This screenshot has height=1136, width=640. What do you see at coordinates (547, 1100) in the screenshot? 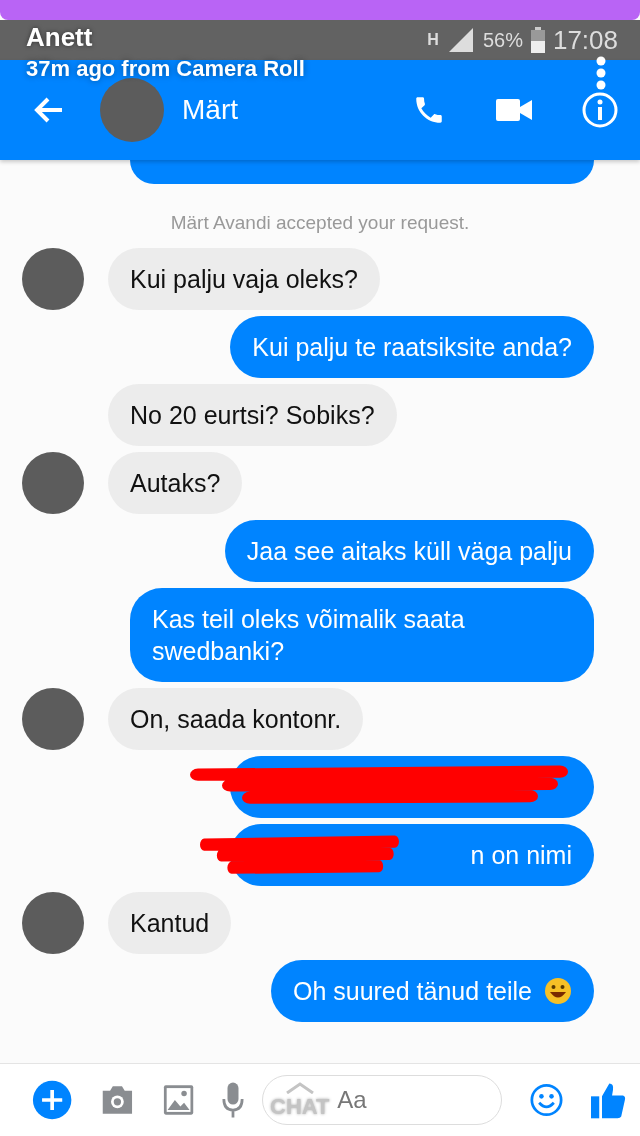
I see `smiley-icon` at bounding box center [547, 1100].